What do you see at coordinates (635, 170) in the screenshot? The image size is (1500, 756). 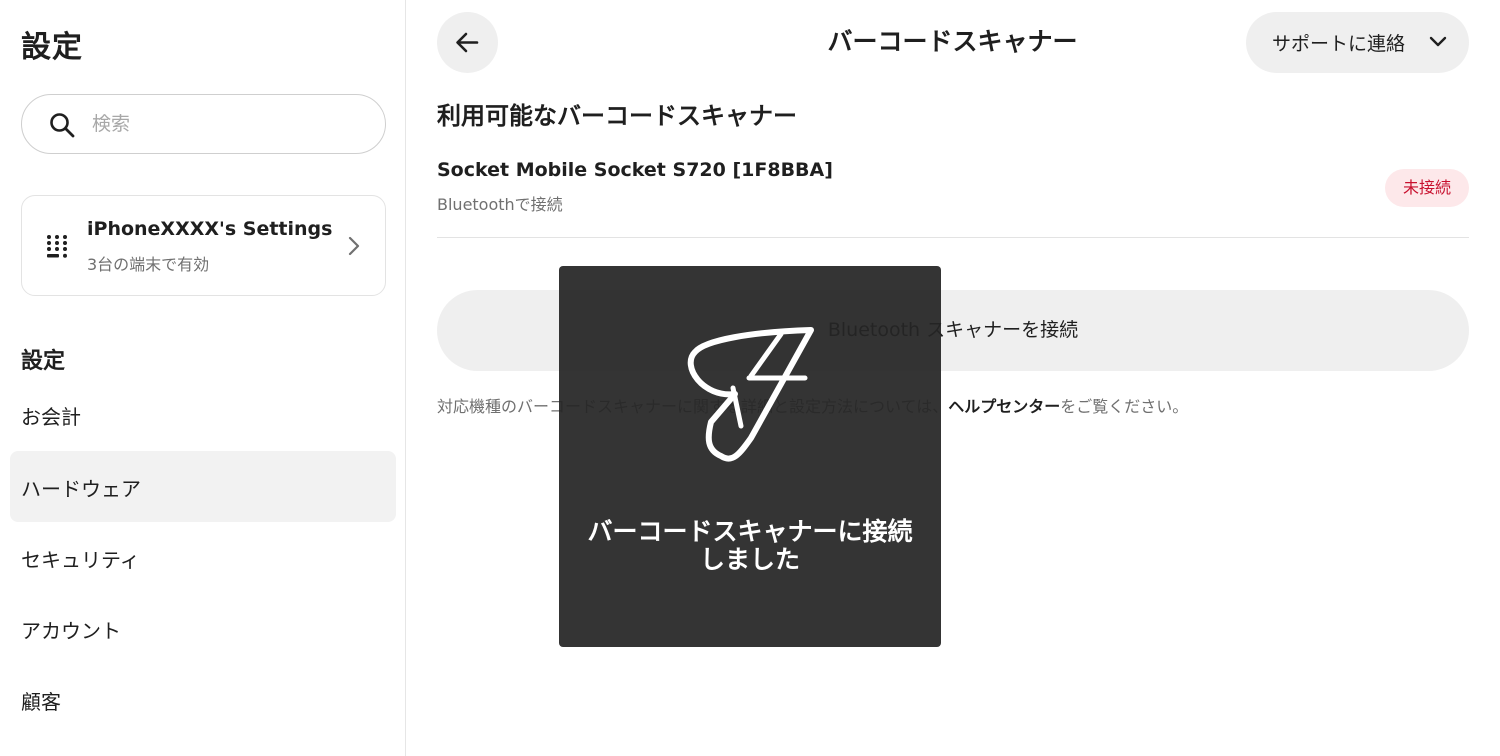 I see `scanner-name: Socket Mobile Socket S720 [1F8BBA]` at bounding box center [635, 170].